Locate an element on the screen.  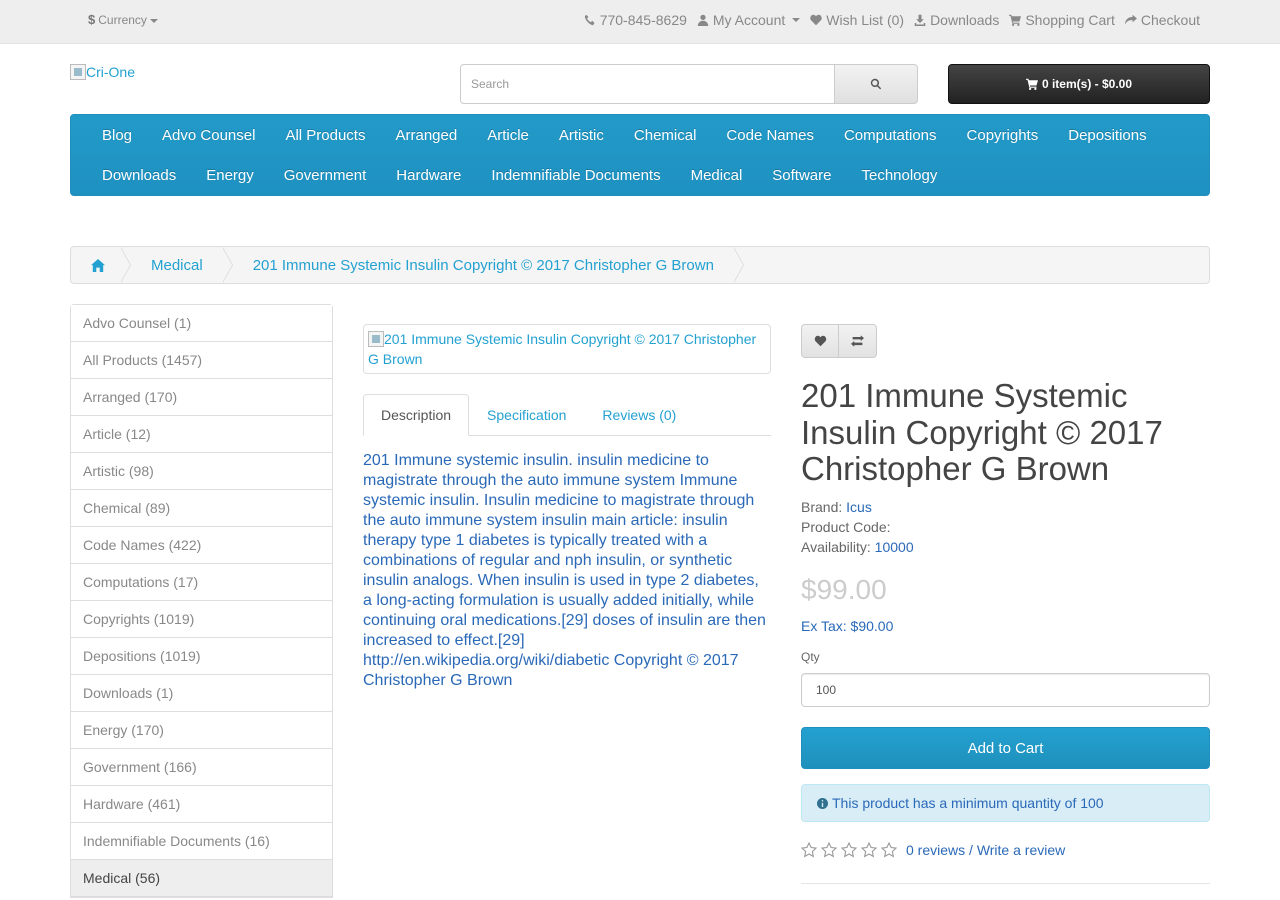
menu-item-arranged: Arranged is located at coordinates (426, 135).